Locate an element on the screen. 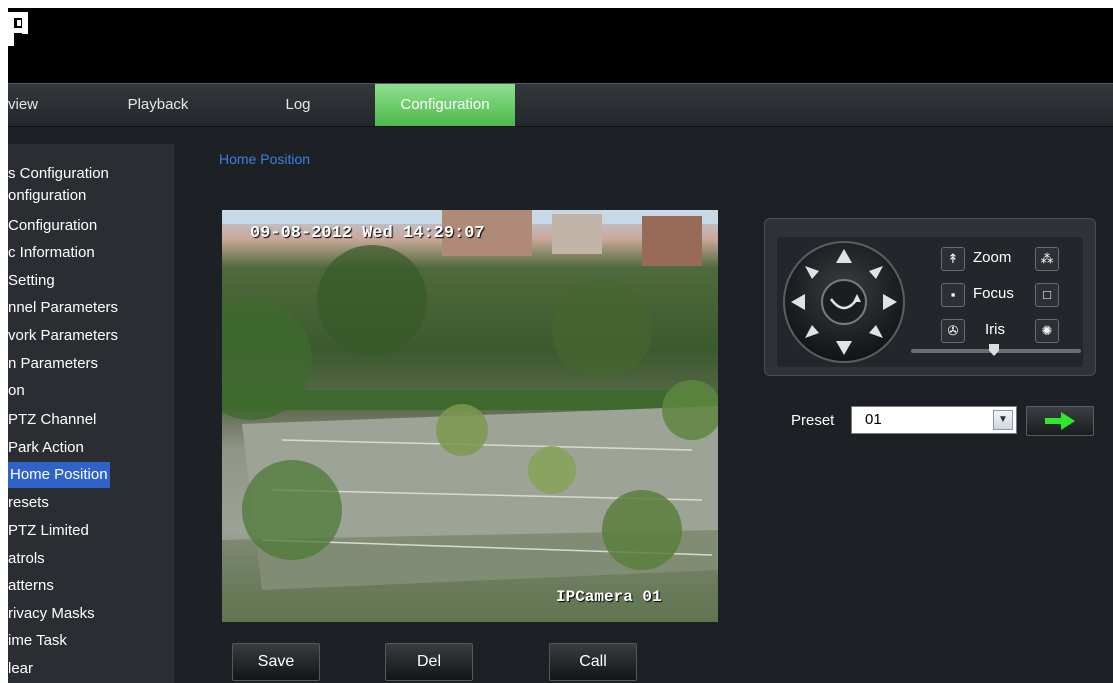 This screenshot has height=683, width=1113. sidebar-item-clear: lear is located at coordinates (20, 669).